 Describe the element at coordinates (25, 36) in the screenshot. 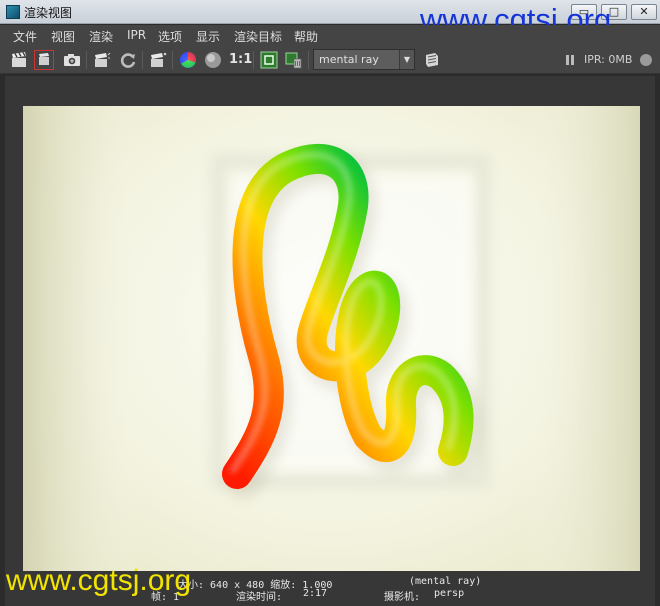

I see `menu-file: 文件` at that location.